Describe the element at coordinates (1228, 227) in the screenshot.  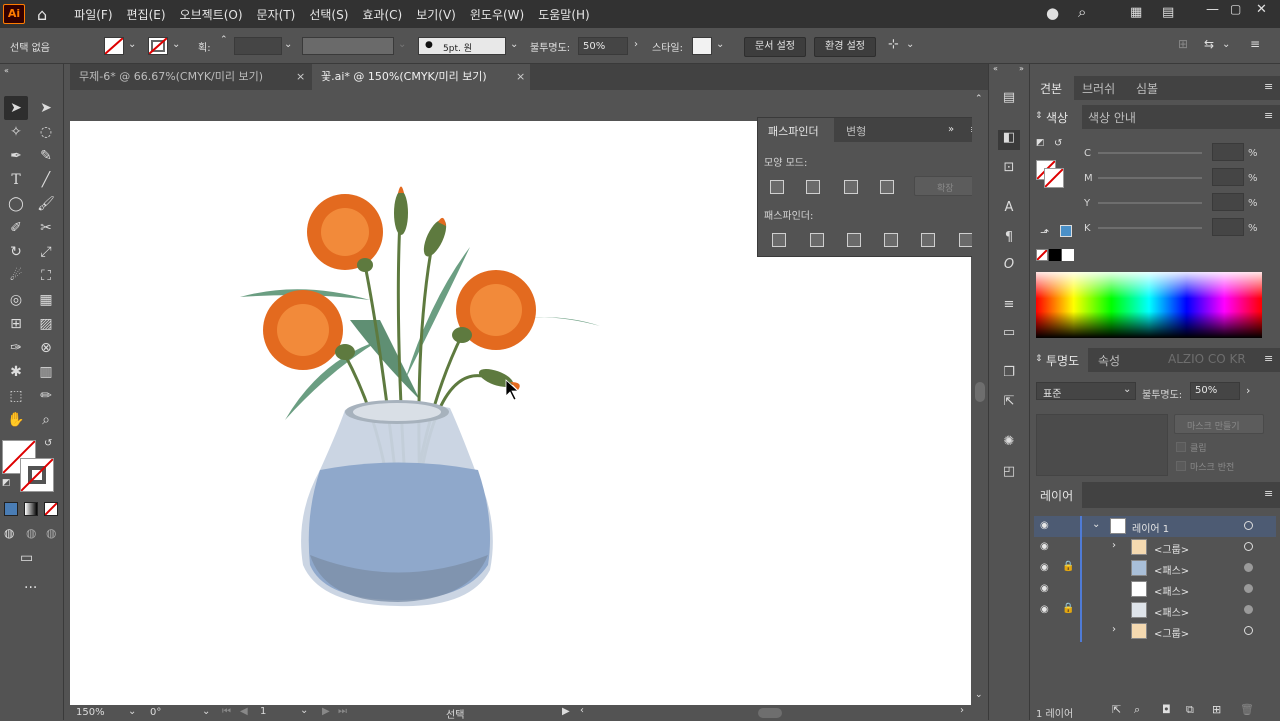
I see `channel-k-input` at that location.